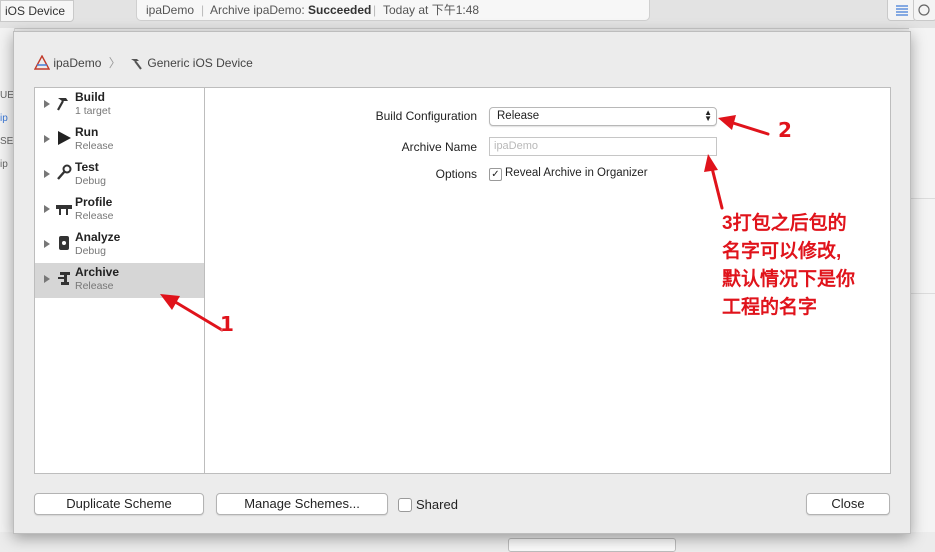 The height and width of the screenshot is (552, 935). What do you see at coordinates (64, 243) in the screenshot?
I see `analyze-icon` at bounding box center [64, 243].